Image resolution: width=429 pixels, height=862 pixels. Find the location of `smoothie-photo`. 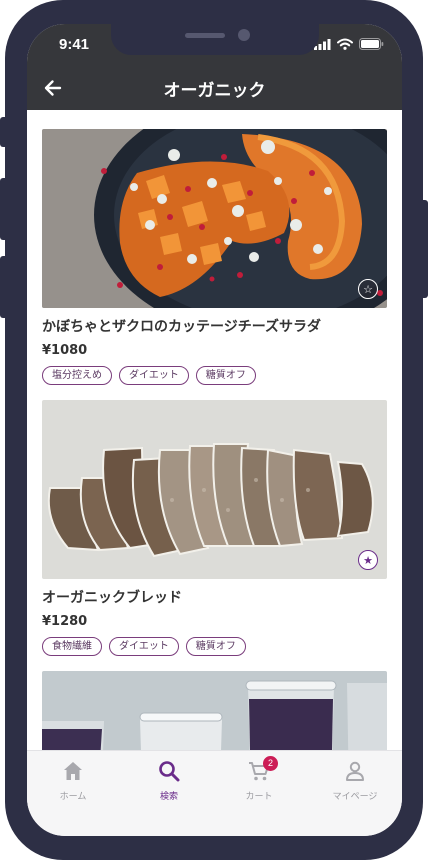

smoothie-photo is located at coordinates (214, 710).